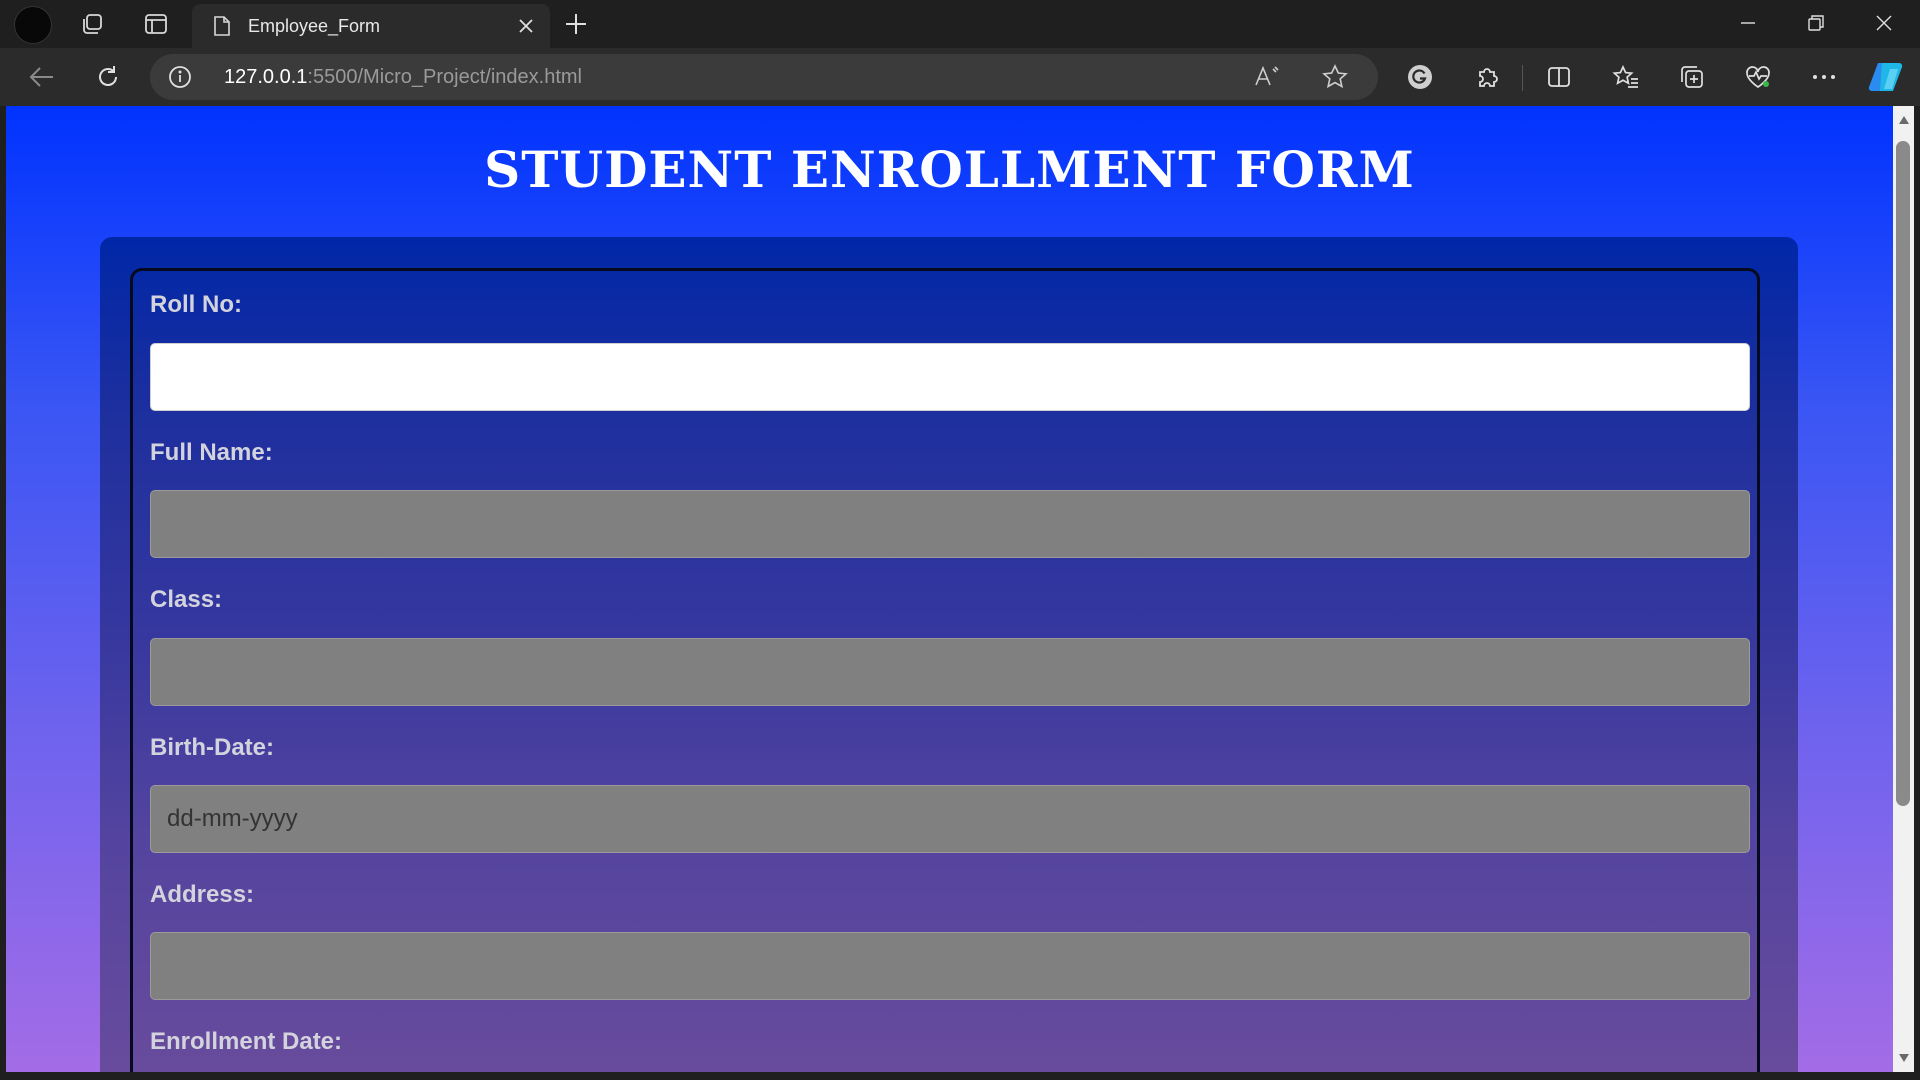 This screenshot has width=1920, height=1080. What do you see at coordinates (1335, 79) in the screenshot?
I see `star-icon` at bounding box center [1335, 79].